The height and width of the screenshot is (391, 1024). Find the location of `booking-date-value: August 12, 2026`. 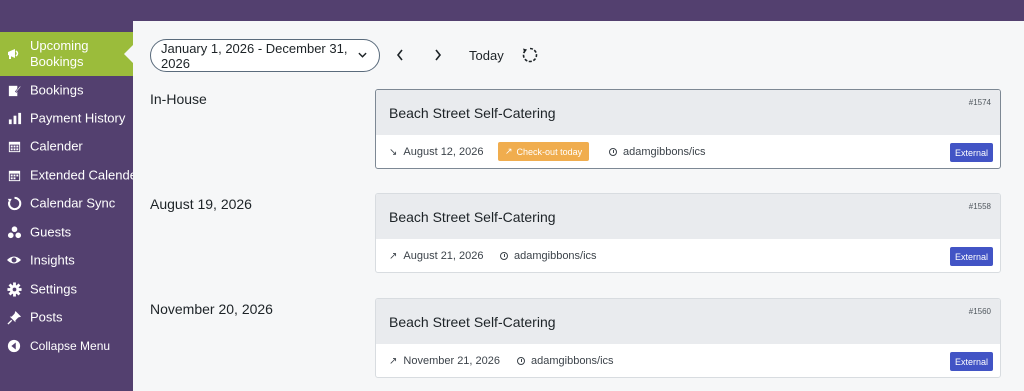

booking-date-value: August 12, 2026 is located at coordinates (443, 152).